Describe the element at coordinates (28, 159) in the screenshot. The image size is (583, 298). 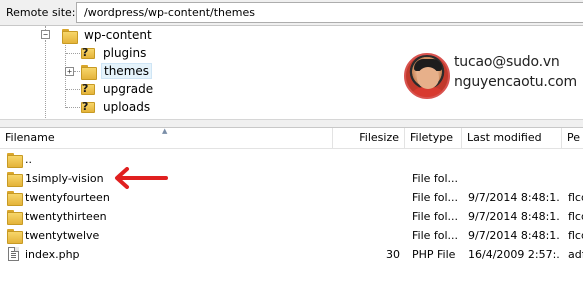
I see `file-name: ..` at that location.